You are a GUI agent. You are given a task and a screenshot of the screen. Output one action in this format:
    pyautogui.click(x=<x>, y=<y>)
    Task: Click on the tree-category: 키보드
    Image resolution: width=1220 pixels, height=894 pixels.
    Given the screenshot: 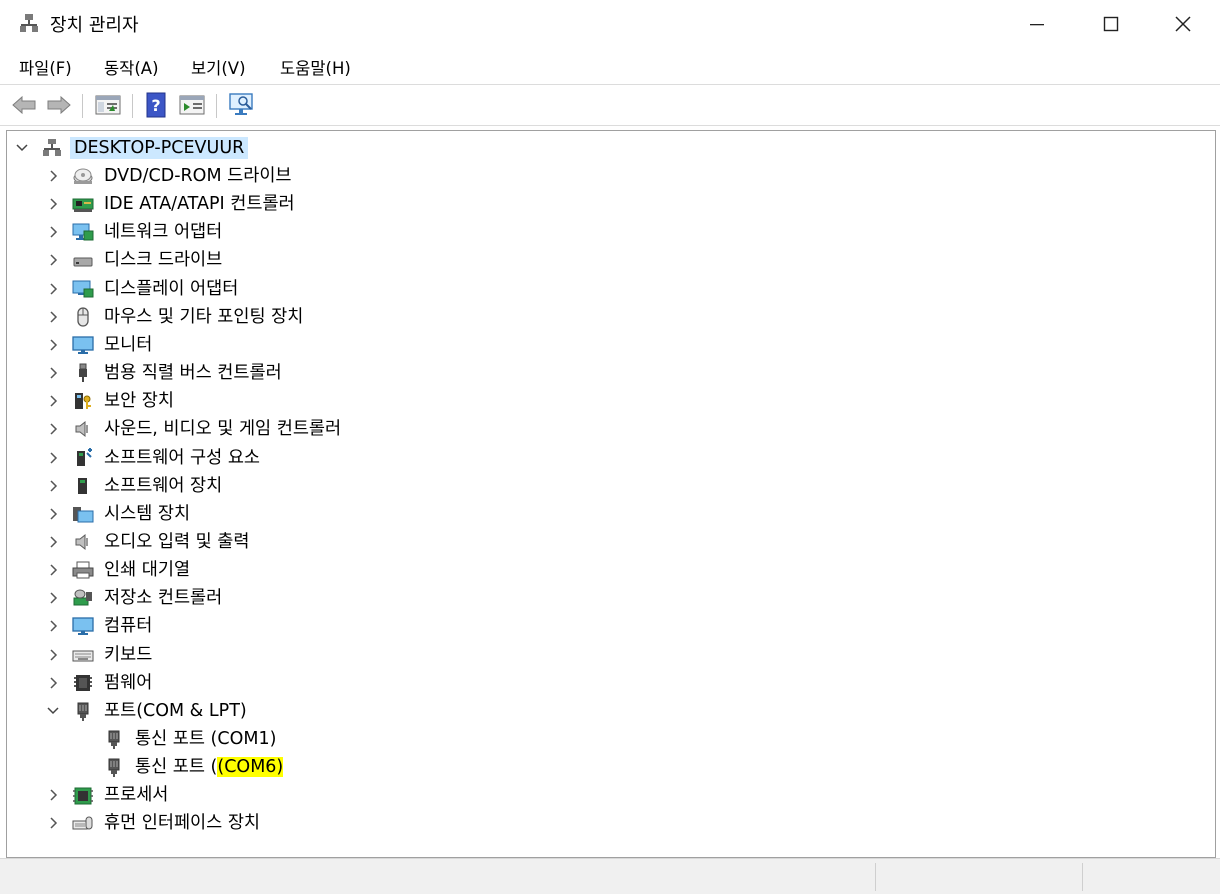 What is the action you would take?
    pyautogui.click(x=607, y=655)
    